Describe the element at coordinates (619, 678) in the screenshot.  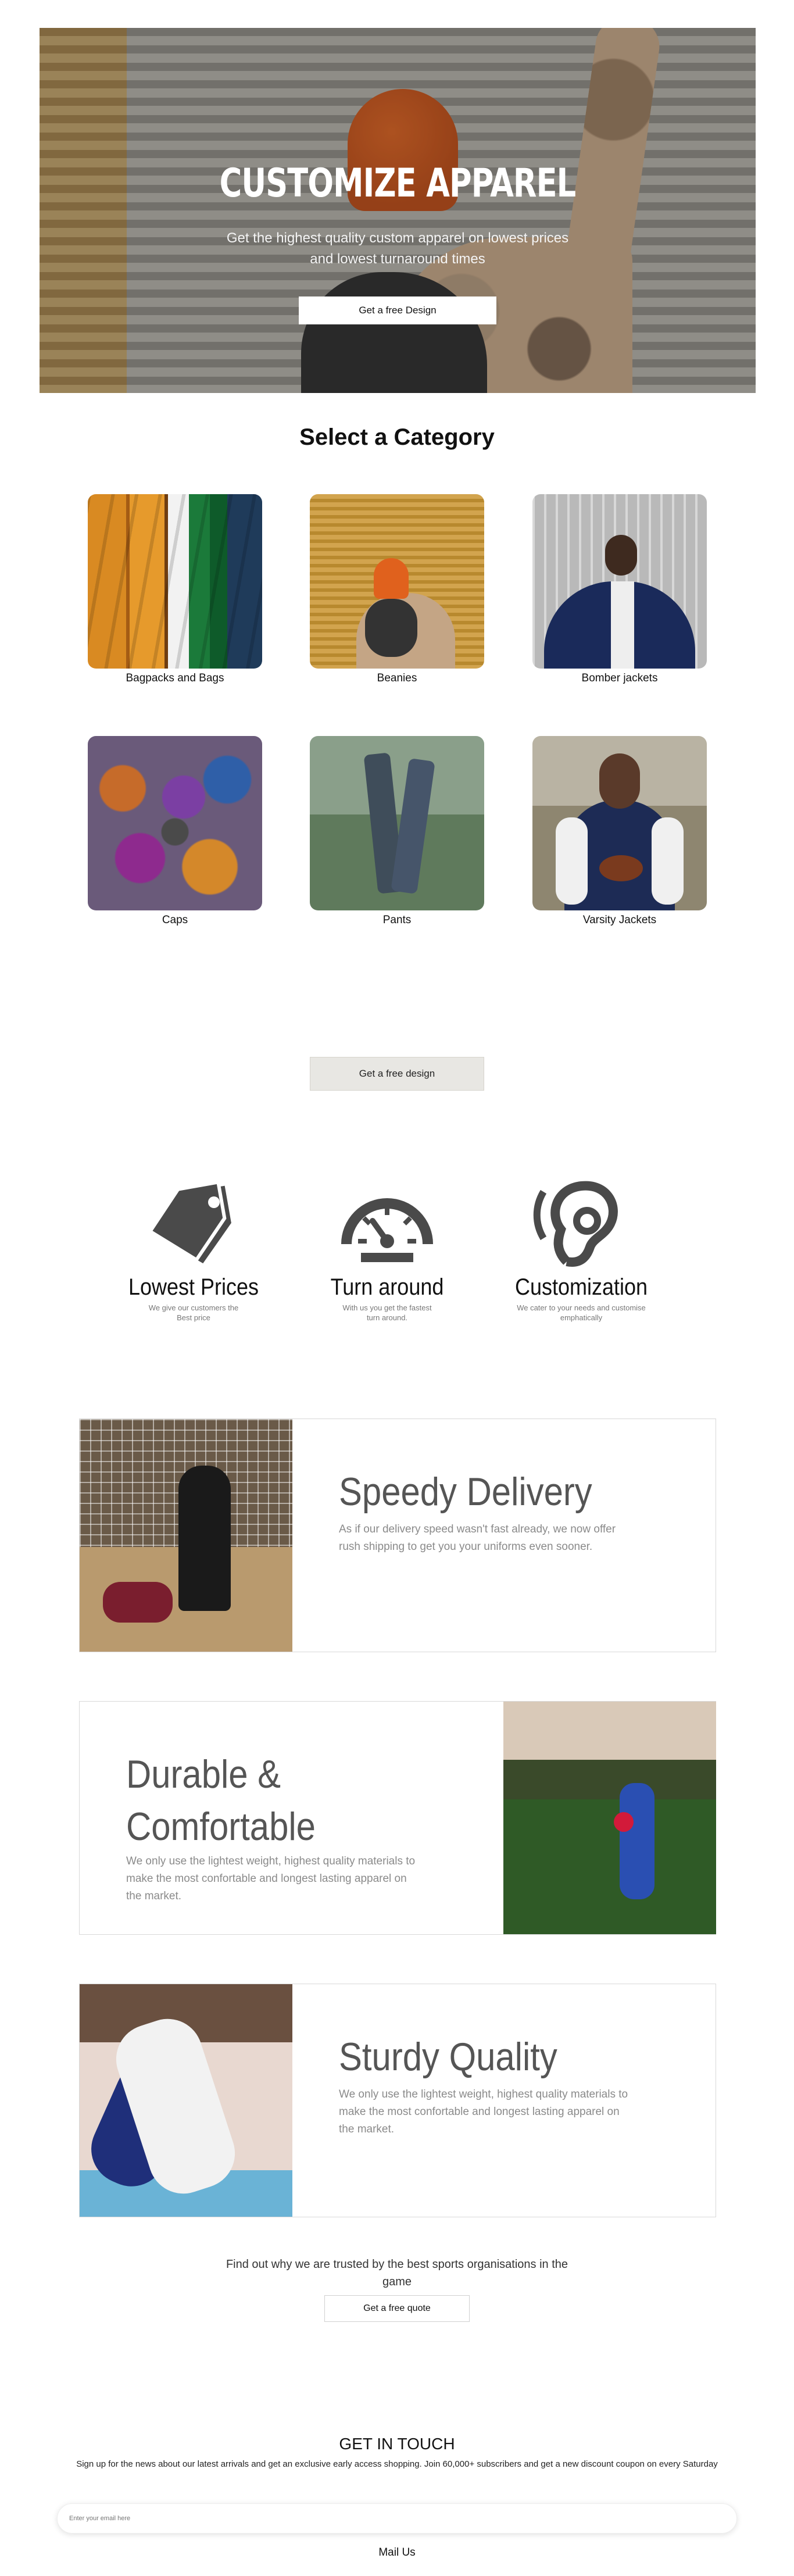
I see `category-label: Bomber jackets` at that location.